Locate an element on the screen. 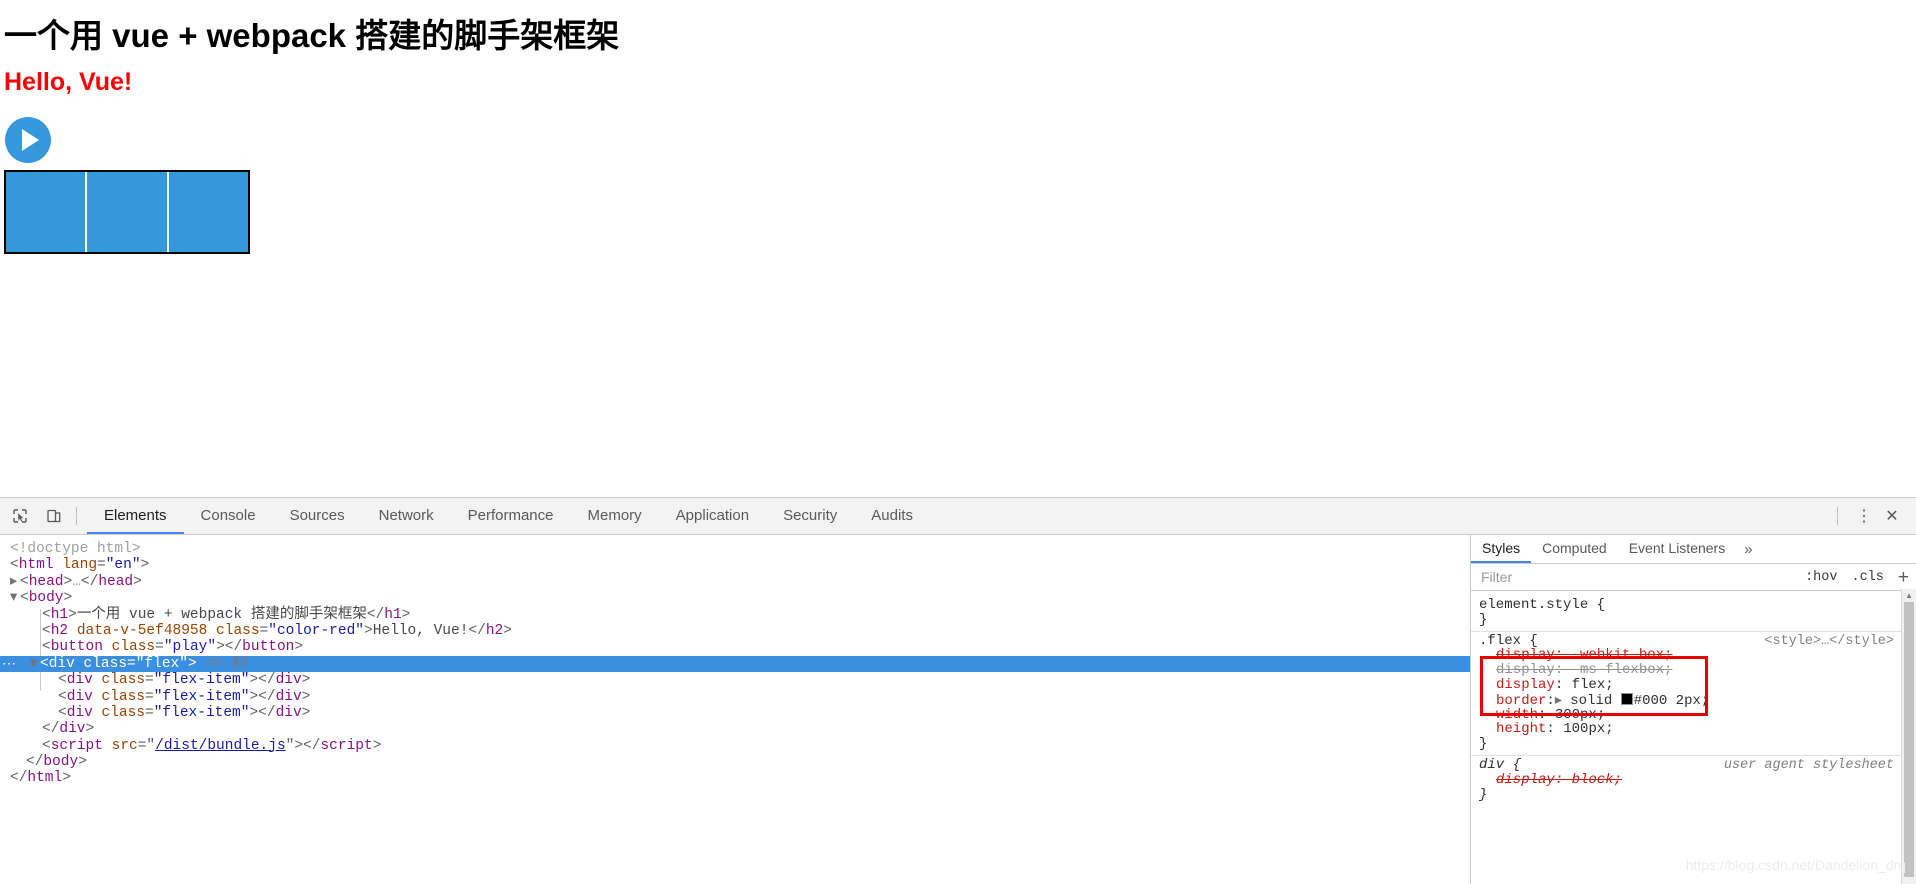 The width and height of the screenshot is (1916, 884). hov-button: :hov is located at coordinates (1821, 577).